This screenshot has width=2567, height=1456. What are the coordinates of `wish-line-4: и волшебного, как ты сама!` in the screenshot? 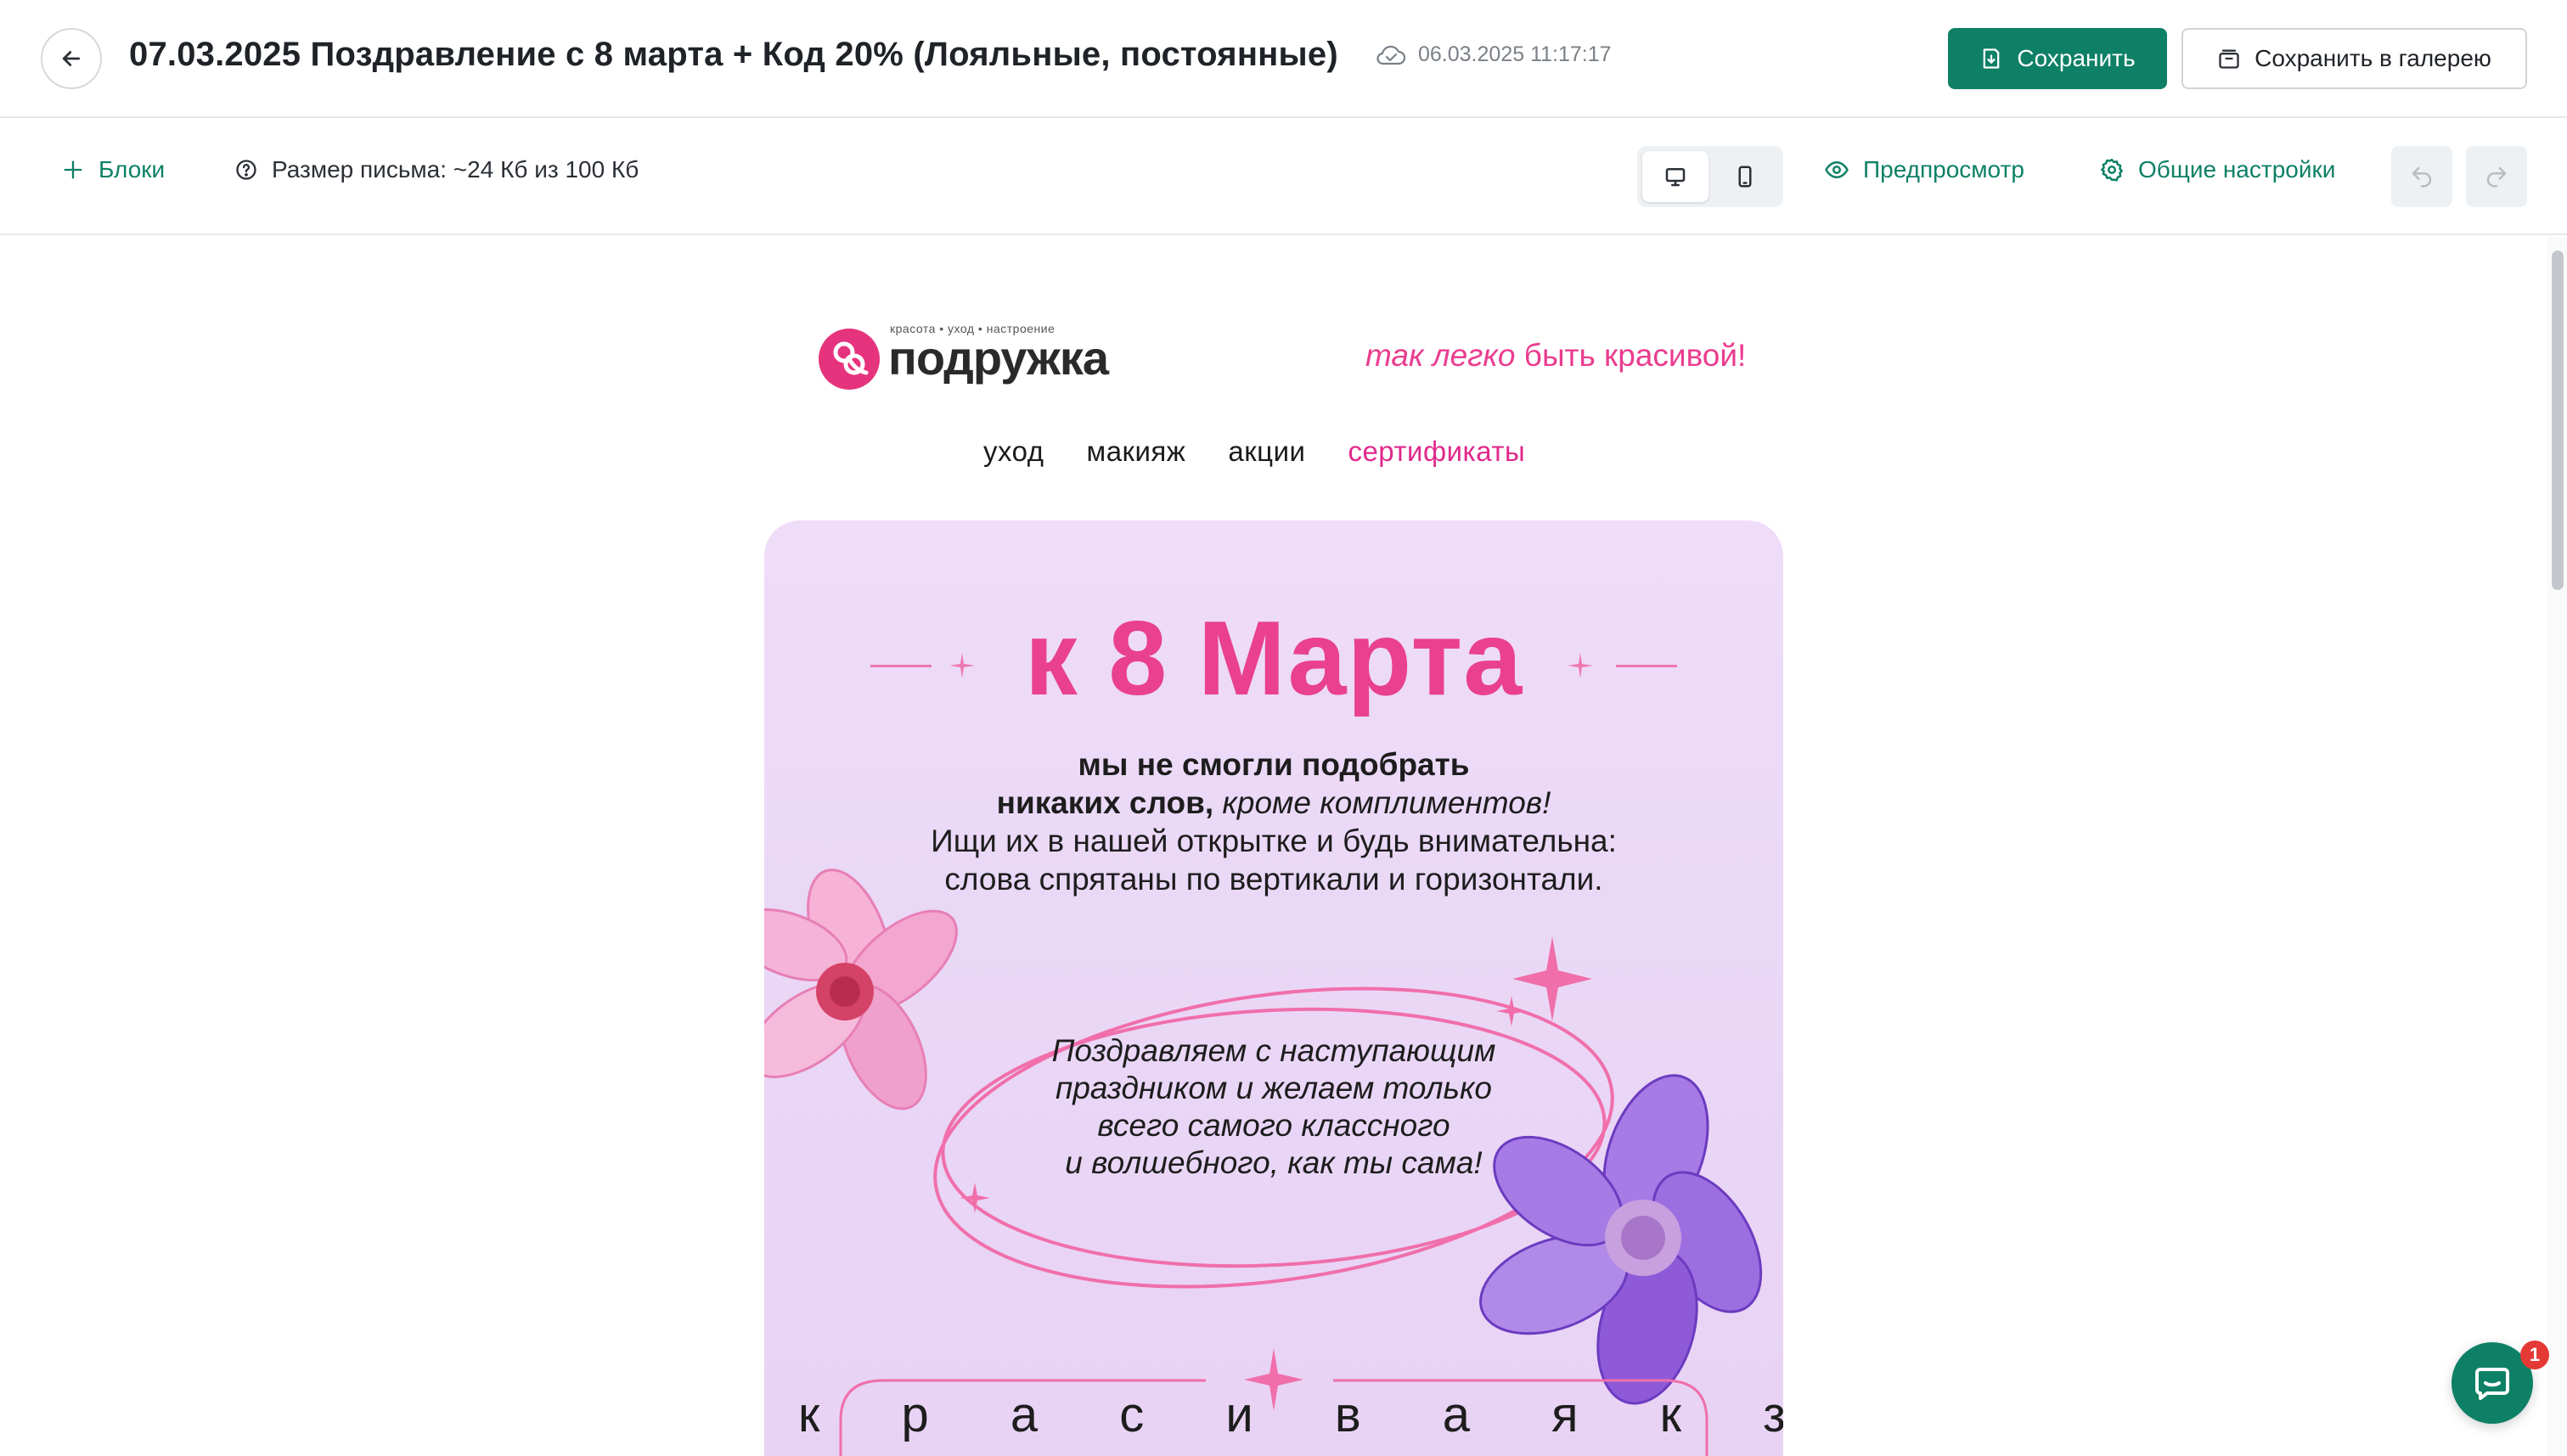 It's located at (1274, 1162).